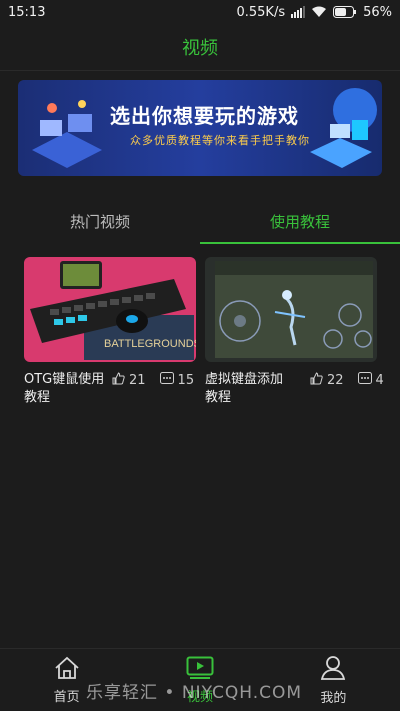 The height and width of the screenshot is (711, 400). What do you see at coordinates (153, 380) in the screenshot?
I see `video-stats: 21 15` at bounding box center [153, 380].